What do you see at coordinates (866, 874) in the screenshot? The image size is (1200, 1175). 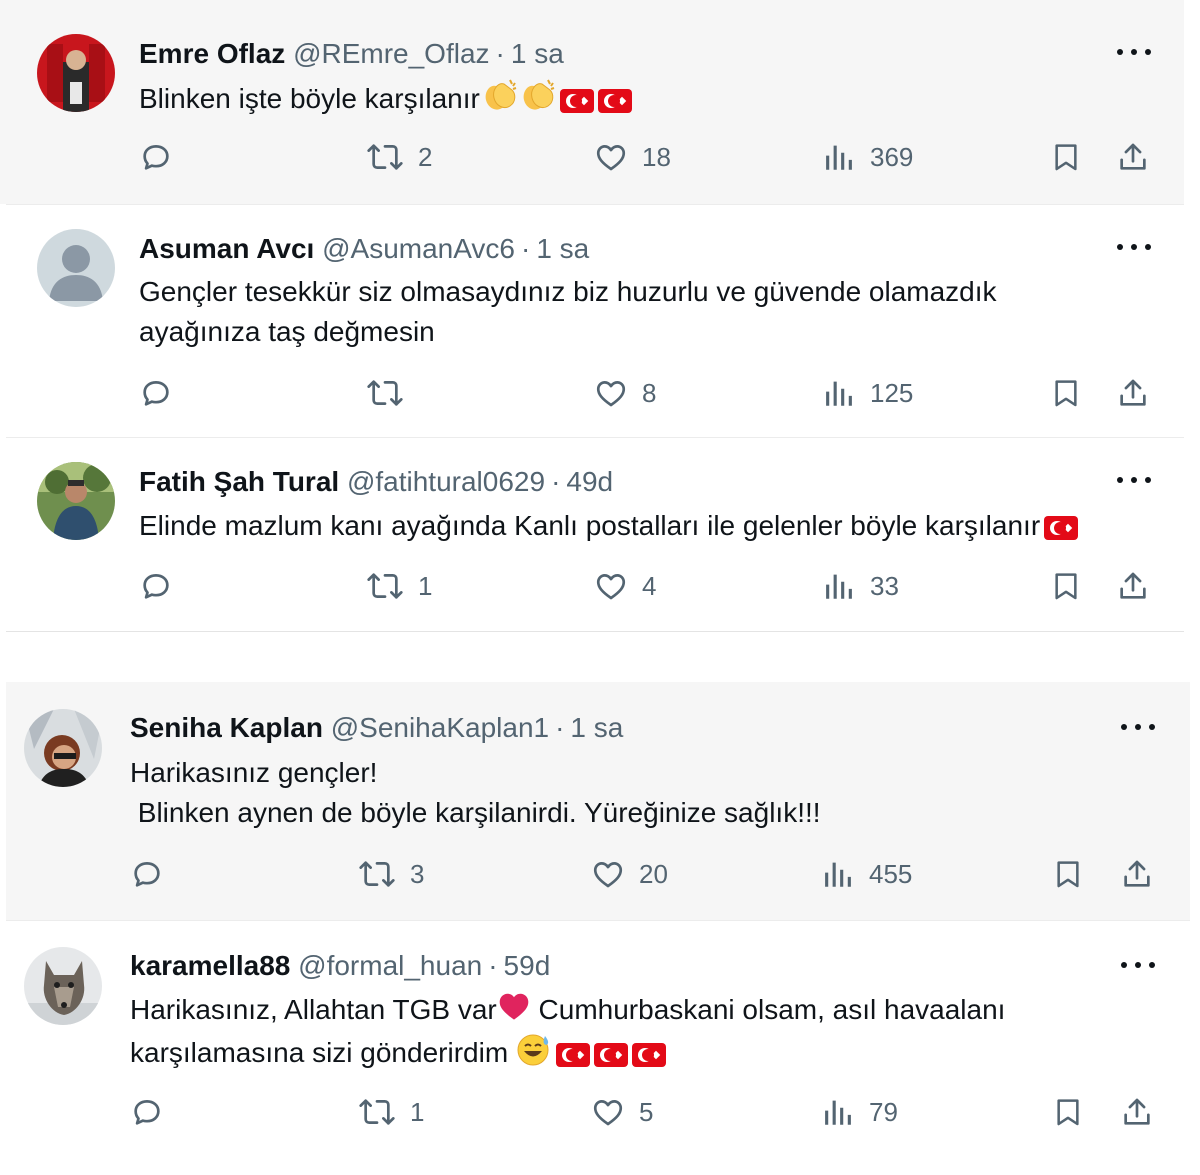 I see `views-button: 455` at bounding box center [866, 874].